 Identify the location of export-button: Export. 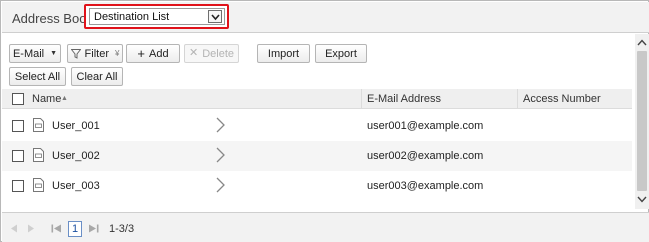
(341, 53).